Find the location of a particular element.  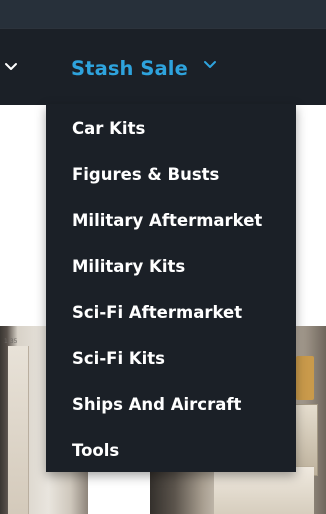

nav-item-stash-sale: Stash Sale is located at coordinates (144, 68).